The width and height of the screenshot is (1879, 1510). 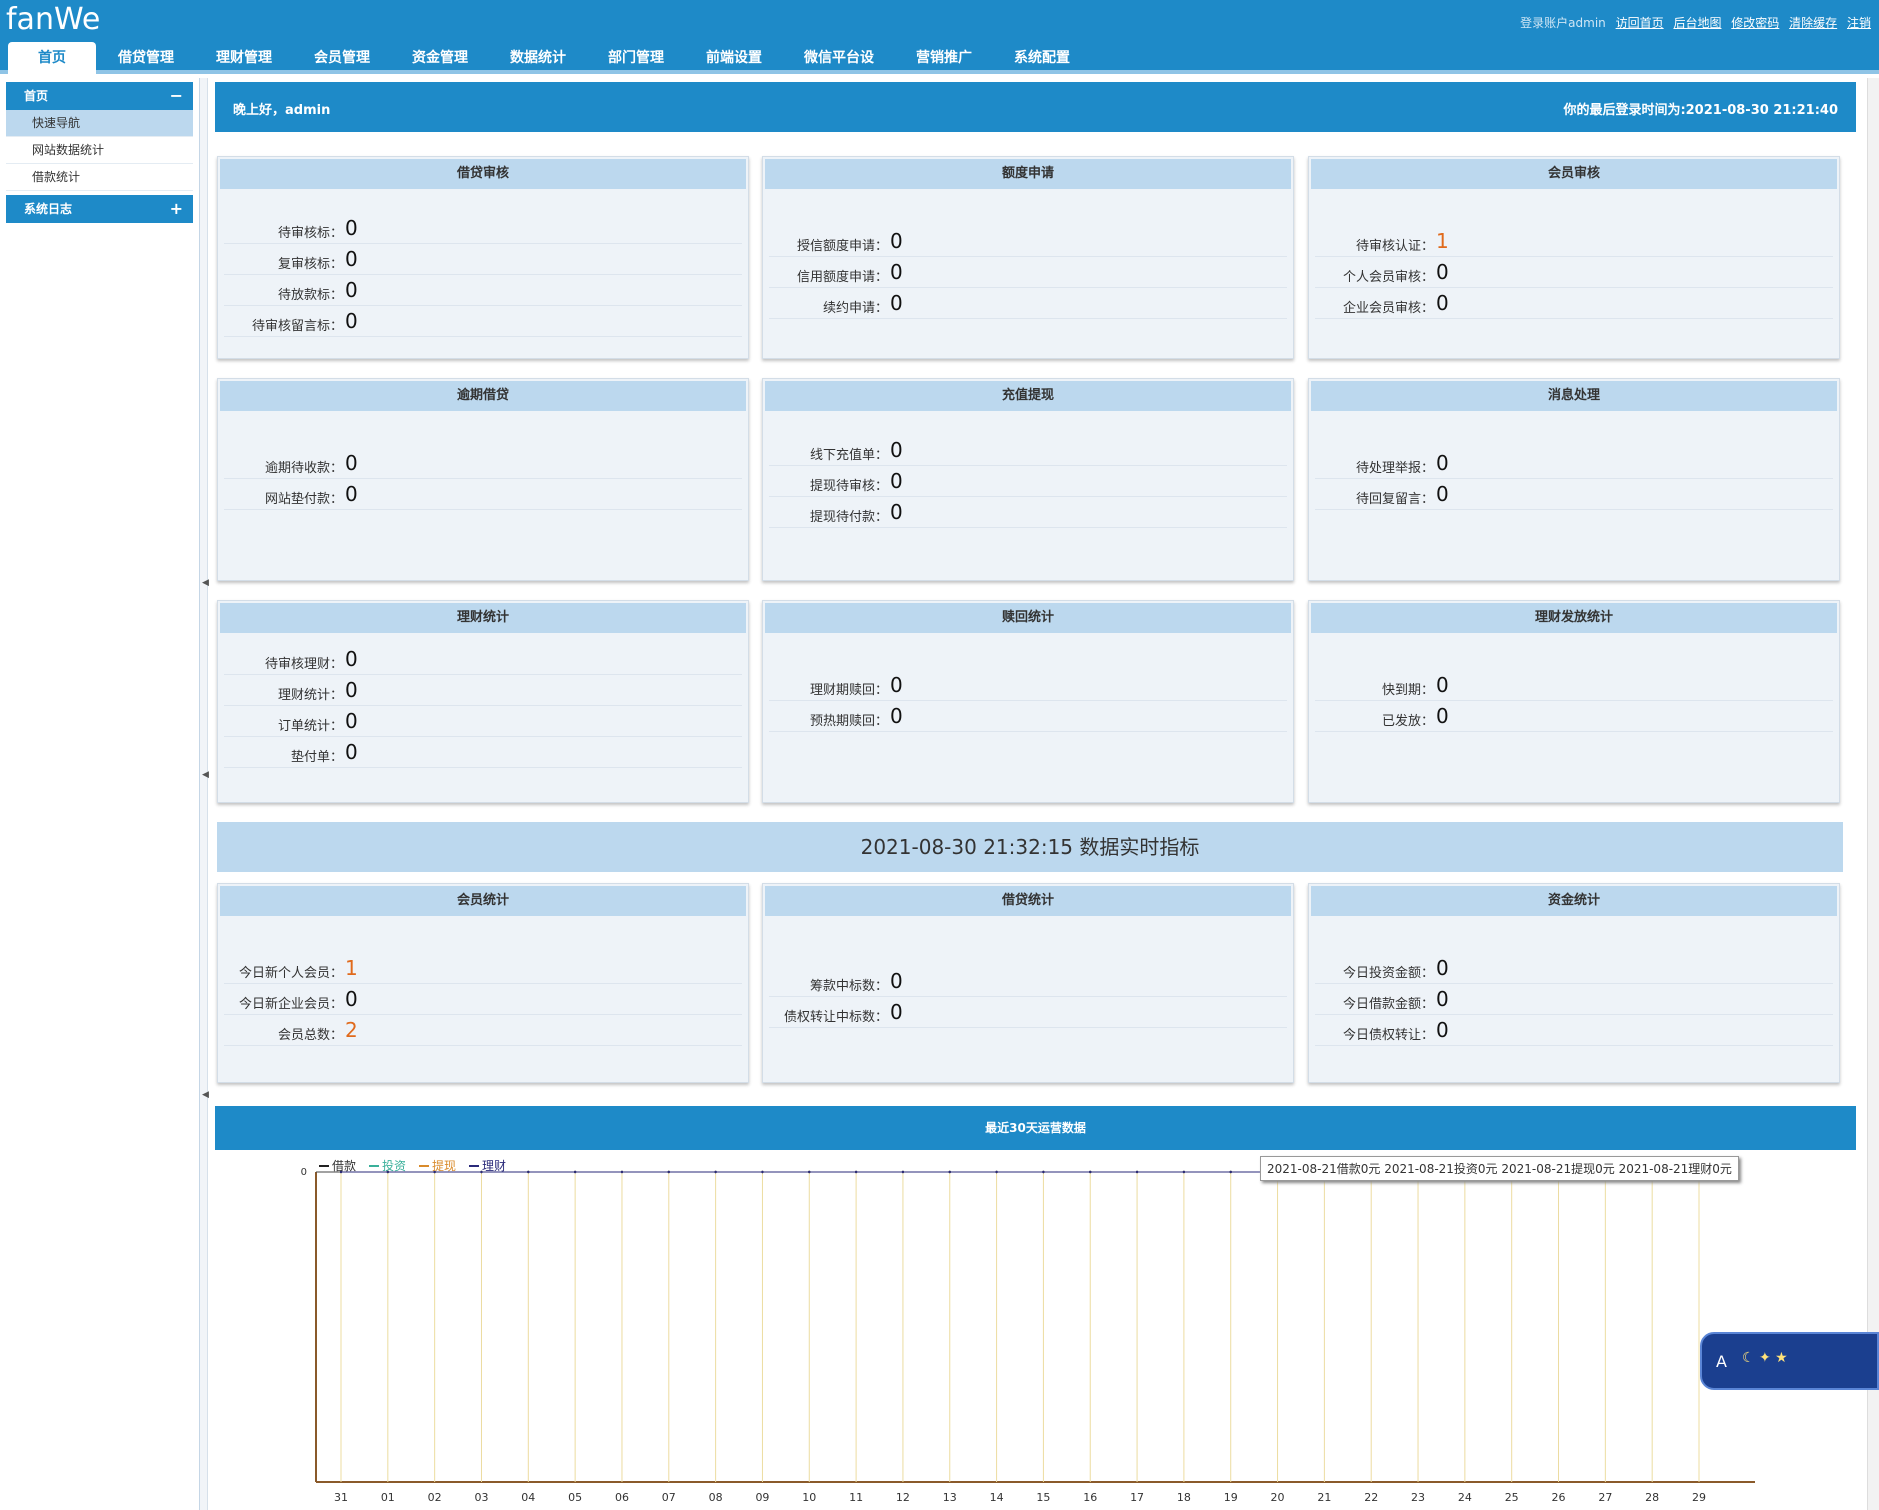 I want to click on nav-tab-loan: 借贷管理, so click(x=146, y=58).